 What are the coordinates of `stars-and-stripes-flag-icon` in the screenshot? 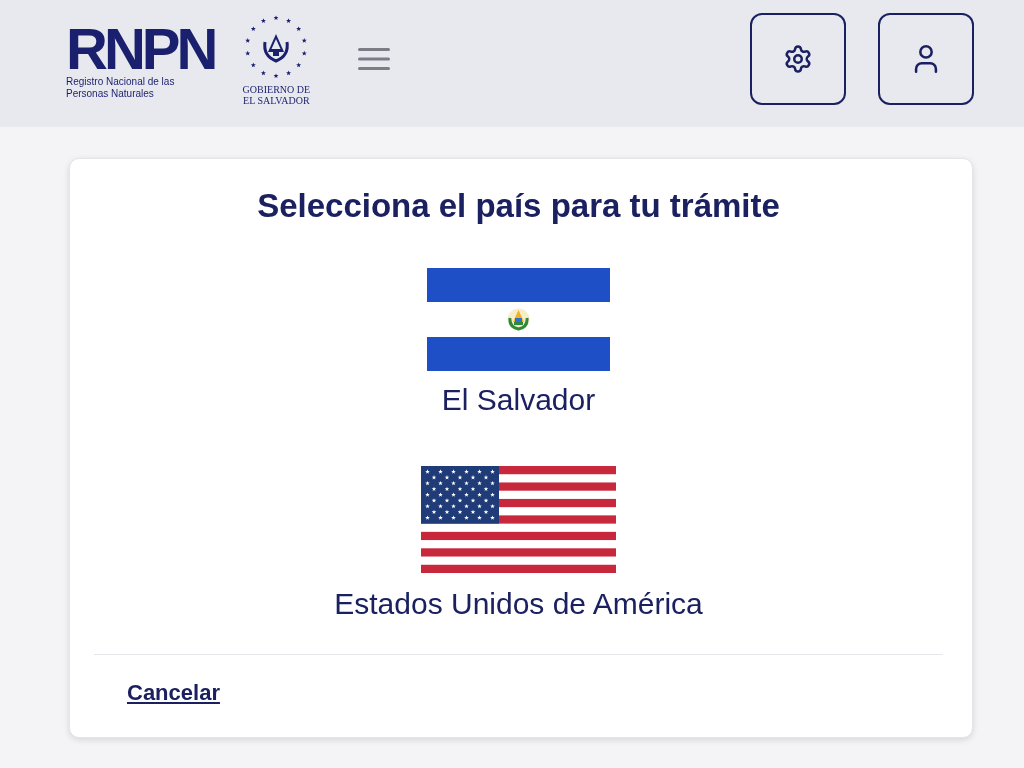 It's located at (518, 519).